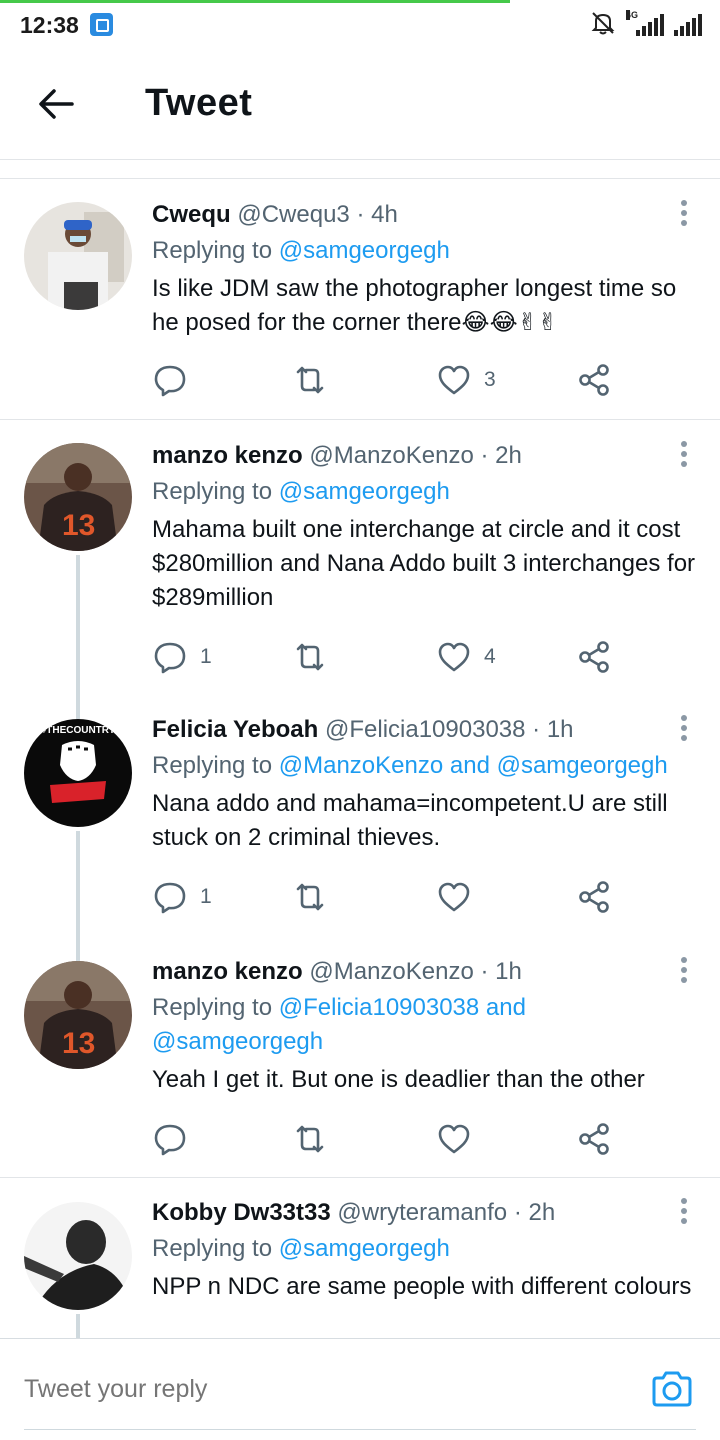 This screenshot has height=1440, width=720. I want to click on network-label: 4G, so click(632, 15).